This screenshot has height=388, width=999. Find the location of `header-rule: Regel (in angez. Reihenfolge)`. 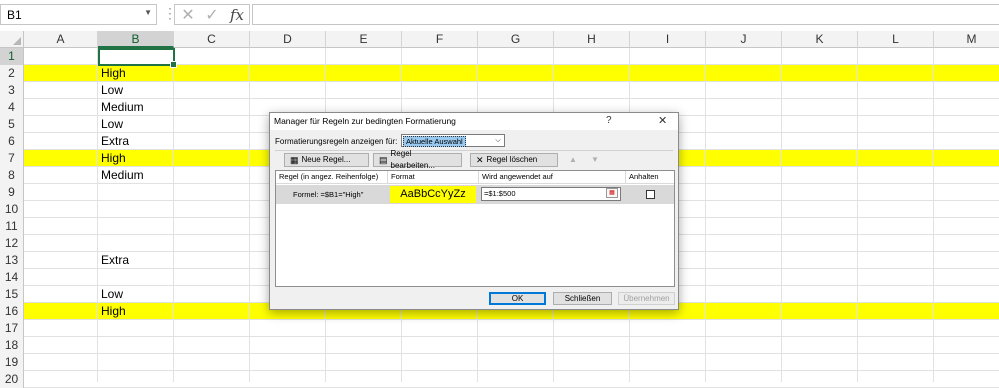

header-rule: Regel (in angez. Reihenfolge) is located at coordinates (332, 177).